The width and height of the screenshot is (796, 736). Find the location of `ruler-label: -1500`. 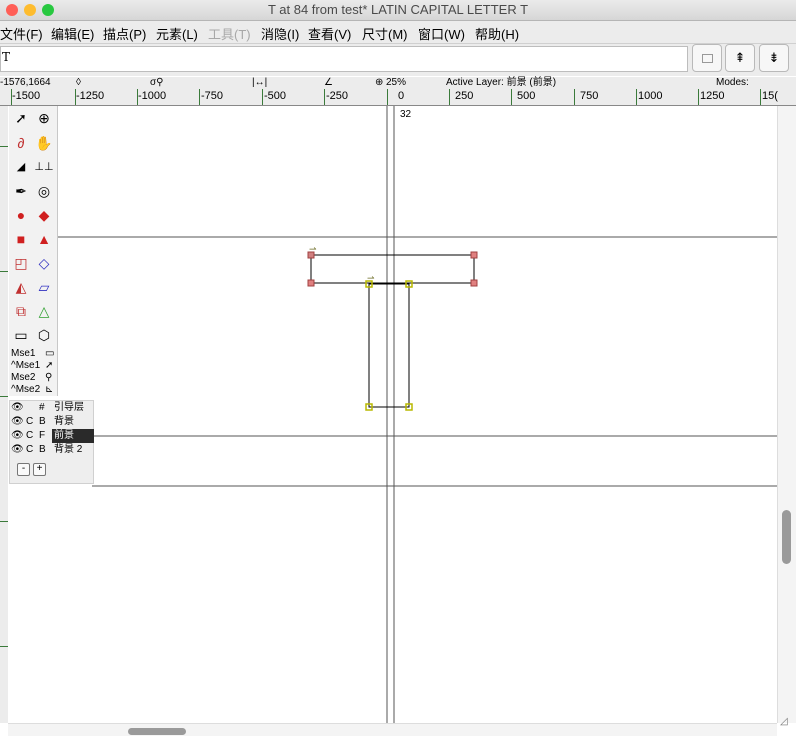

ruler-label: -1500 is located at coordinates (26, 96).